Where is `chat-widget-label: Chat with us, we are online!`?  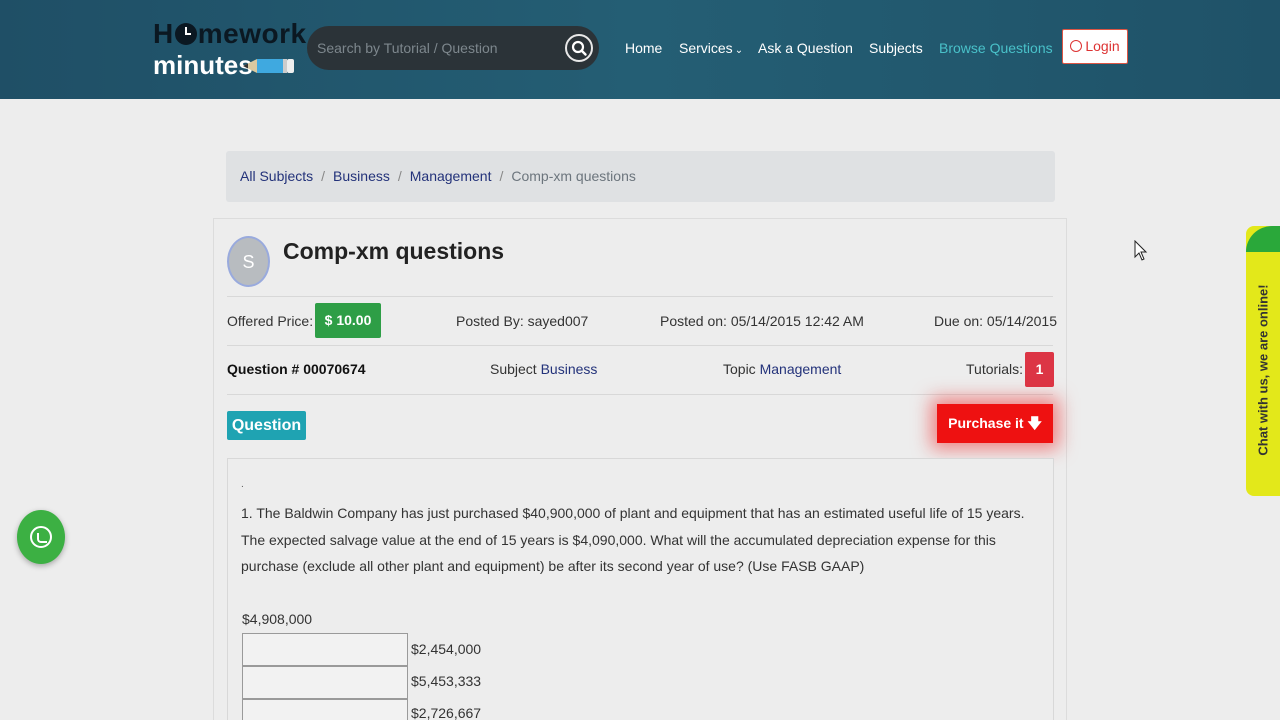
chat-widget-label: Chat with us, we are online! is located at coordinates (1263, 370).